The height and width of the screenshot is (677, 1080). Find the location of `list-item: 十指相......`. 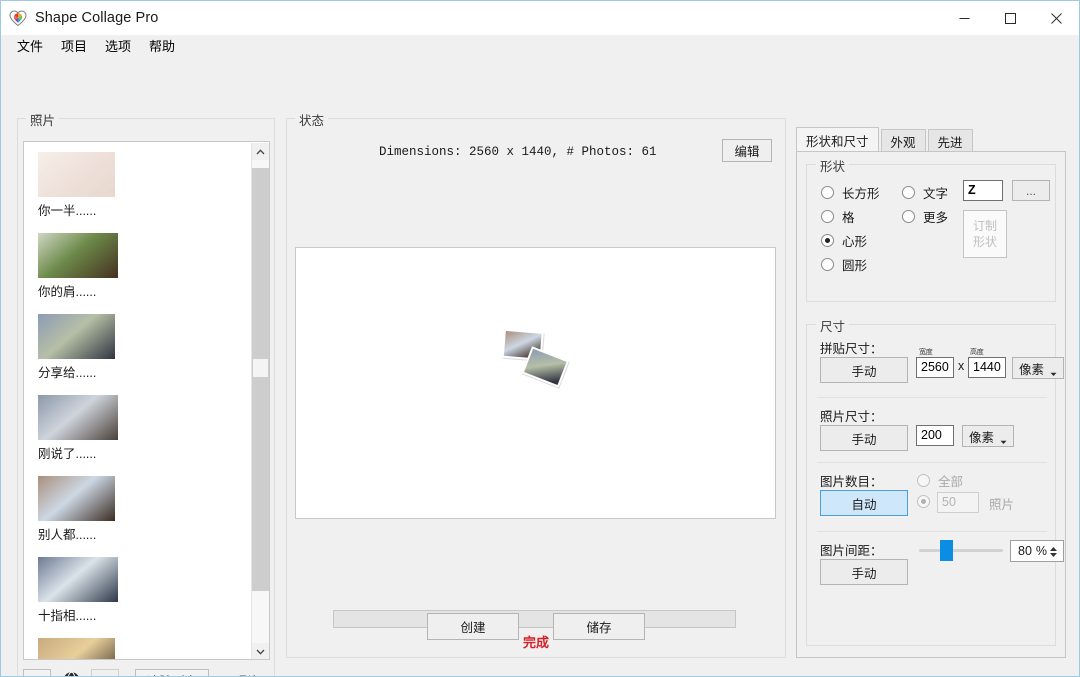

list-item: 十指相...... is located at coordinates (86, 590).